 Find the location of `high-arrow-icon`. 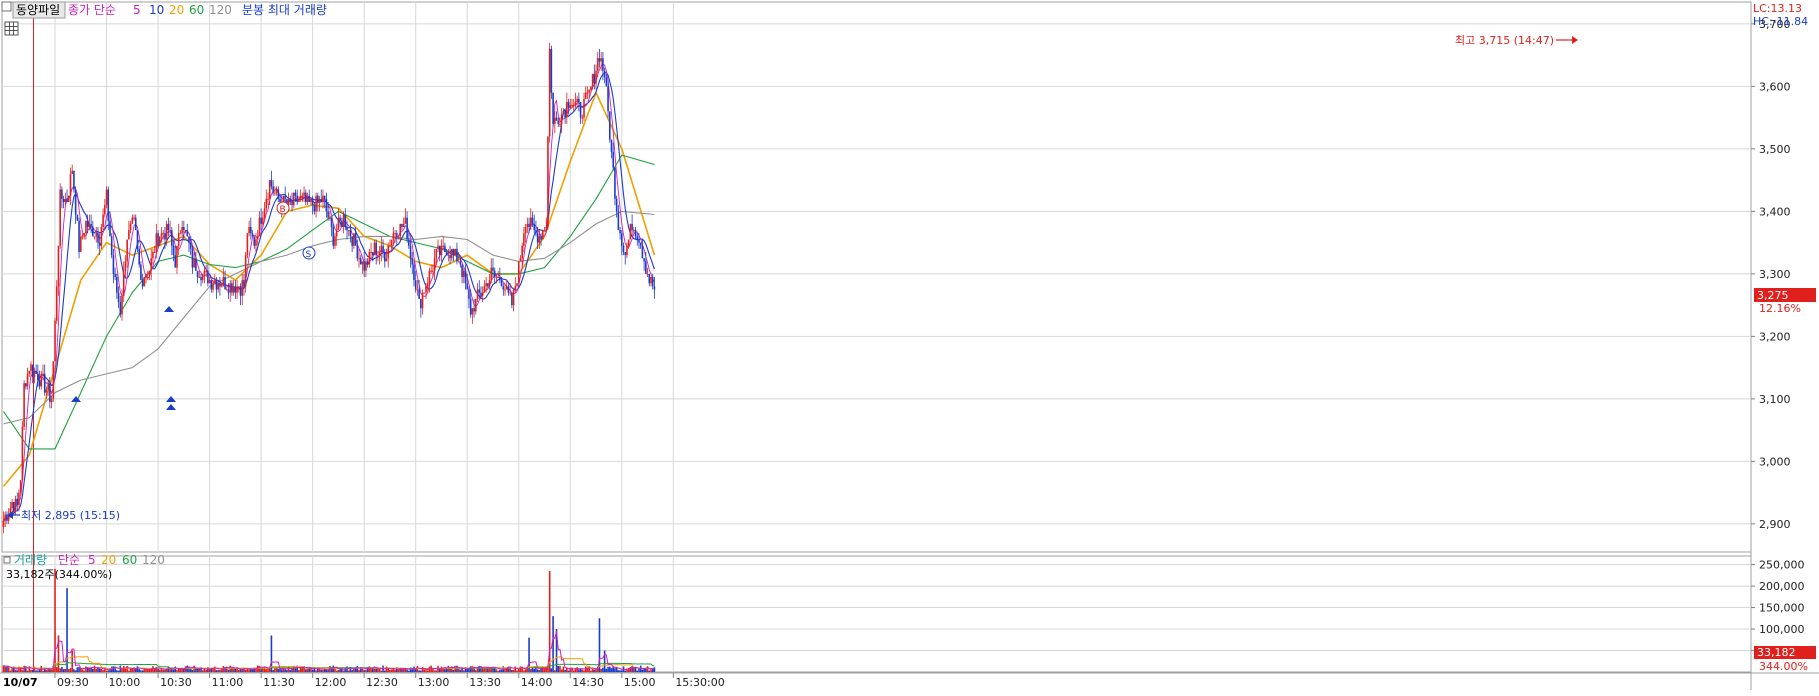

high-arrow-icon is located at coordinates (1567, 40).